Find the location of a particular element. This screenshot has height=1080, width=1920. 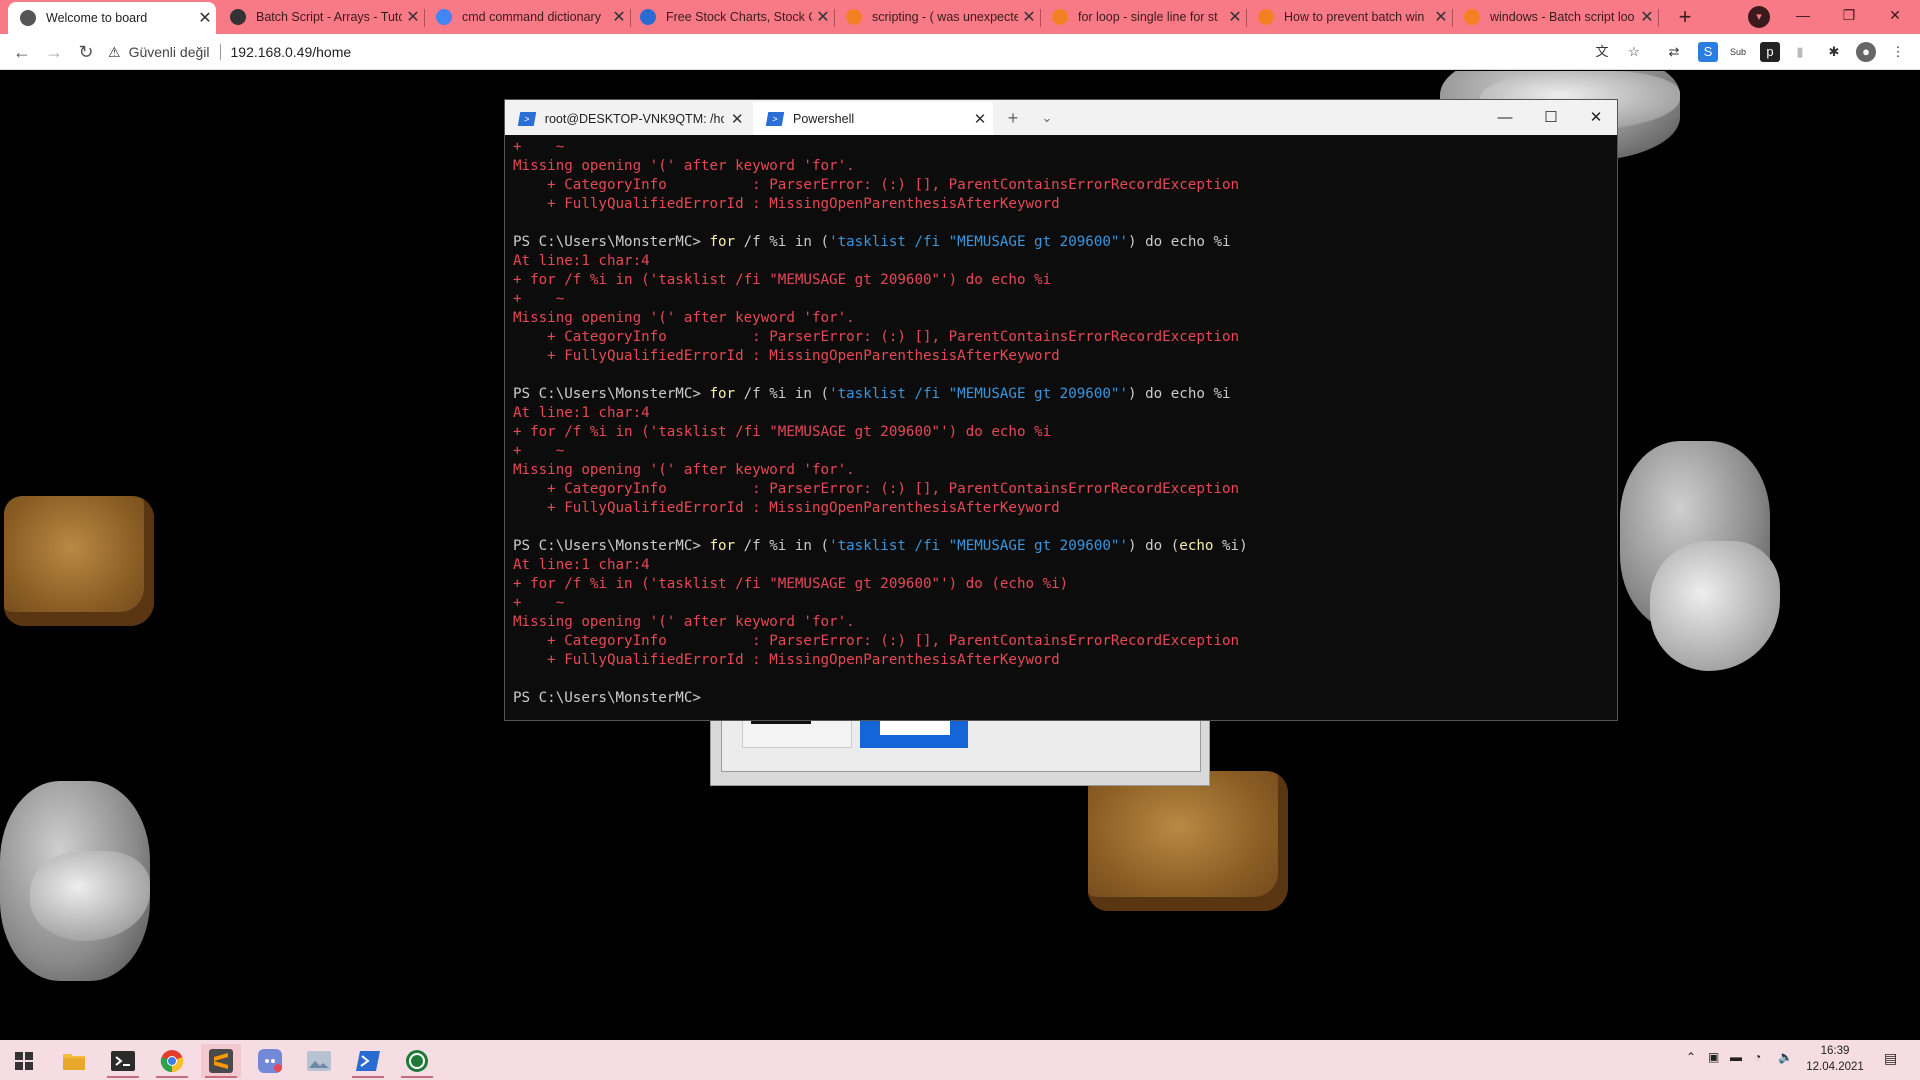

extension-tool-icon: ⇄ is located at coordinates (1674, 52).